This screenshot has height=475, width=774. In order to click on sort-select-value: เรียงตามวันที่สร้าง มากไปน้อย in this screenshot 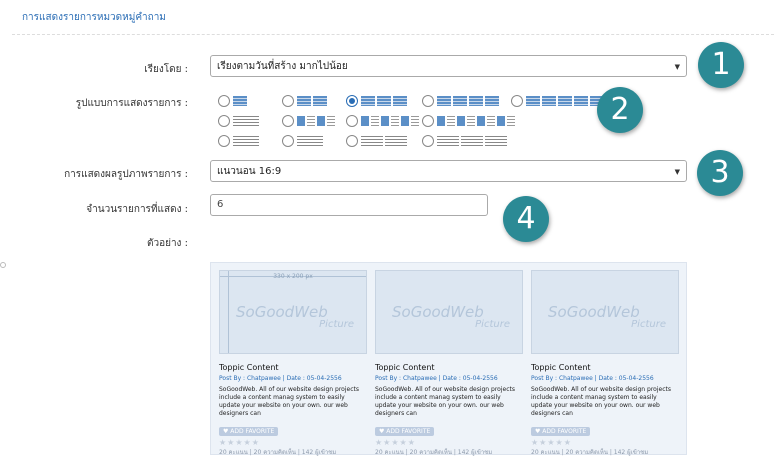, I will do `click(282, 66)`.